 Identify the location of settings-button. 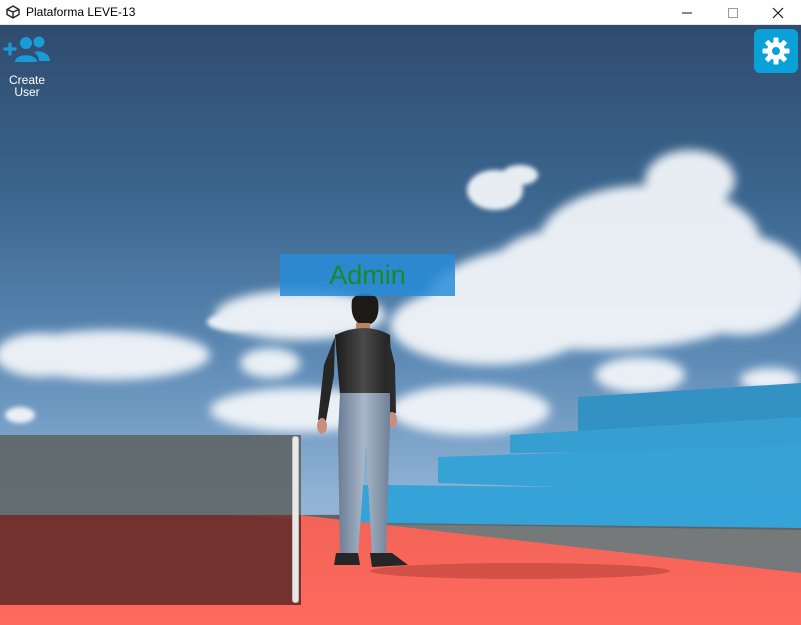
(776, 51).